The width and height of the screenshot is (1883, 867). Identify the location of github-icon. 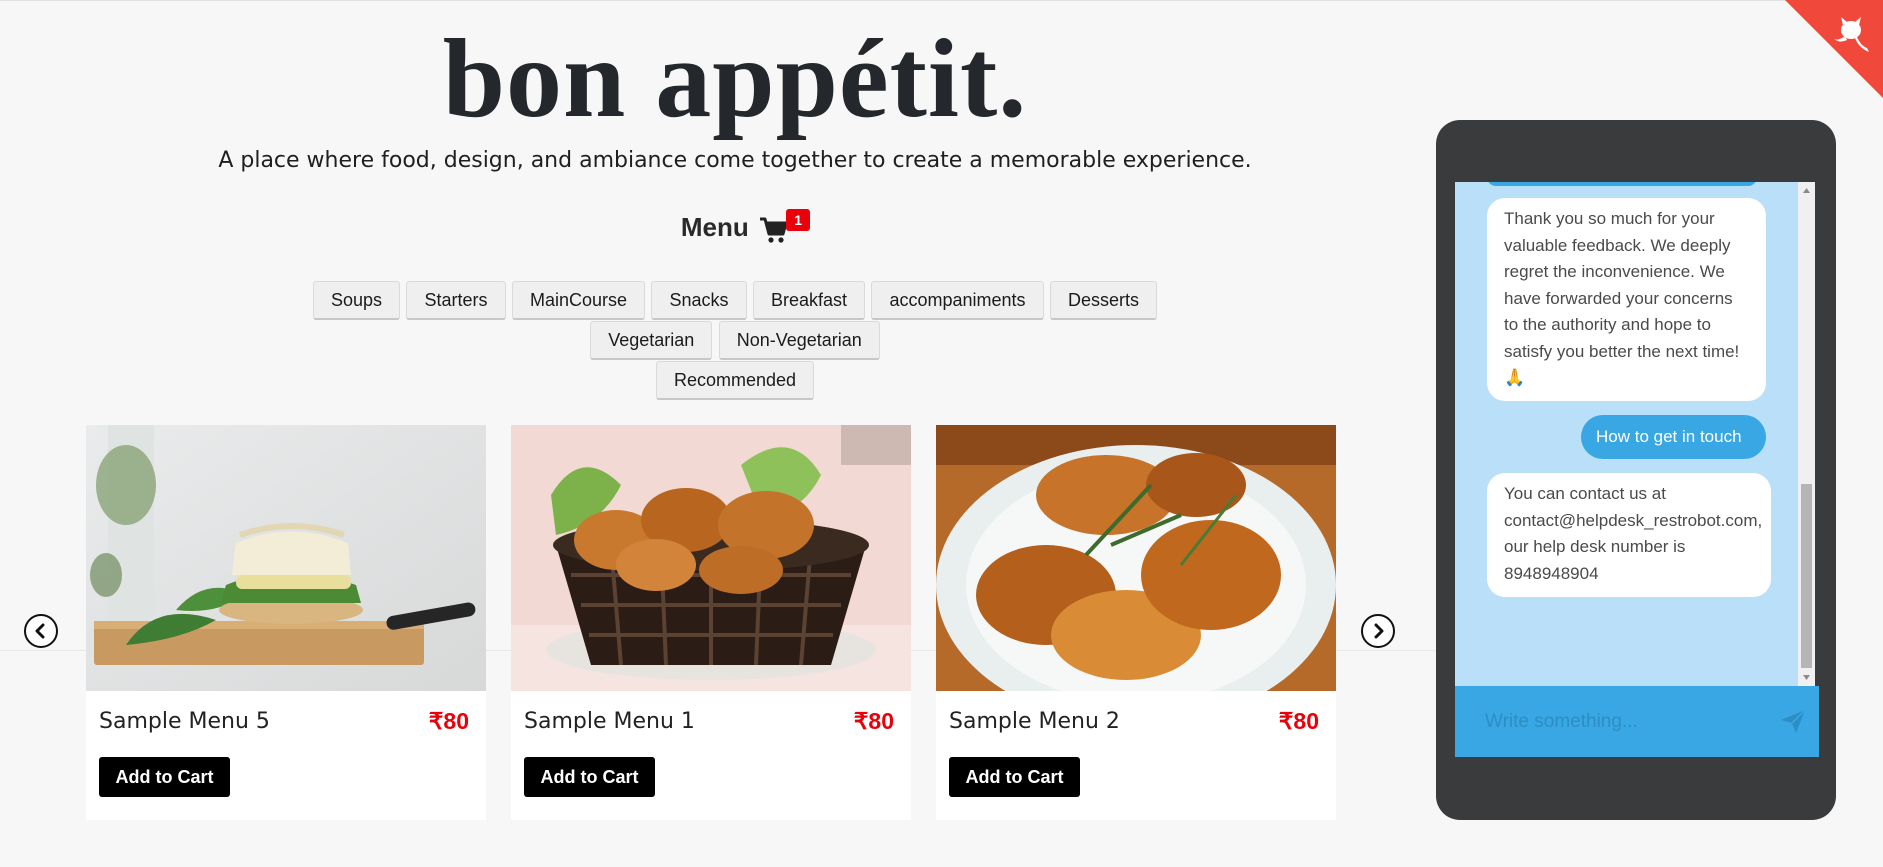
(1834, 49).